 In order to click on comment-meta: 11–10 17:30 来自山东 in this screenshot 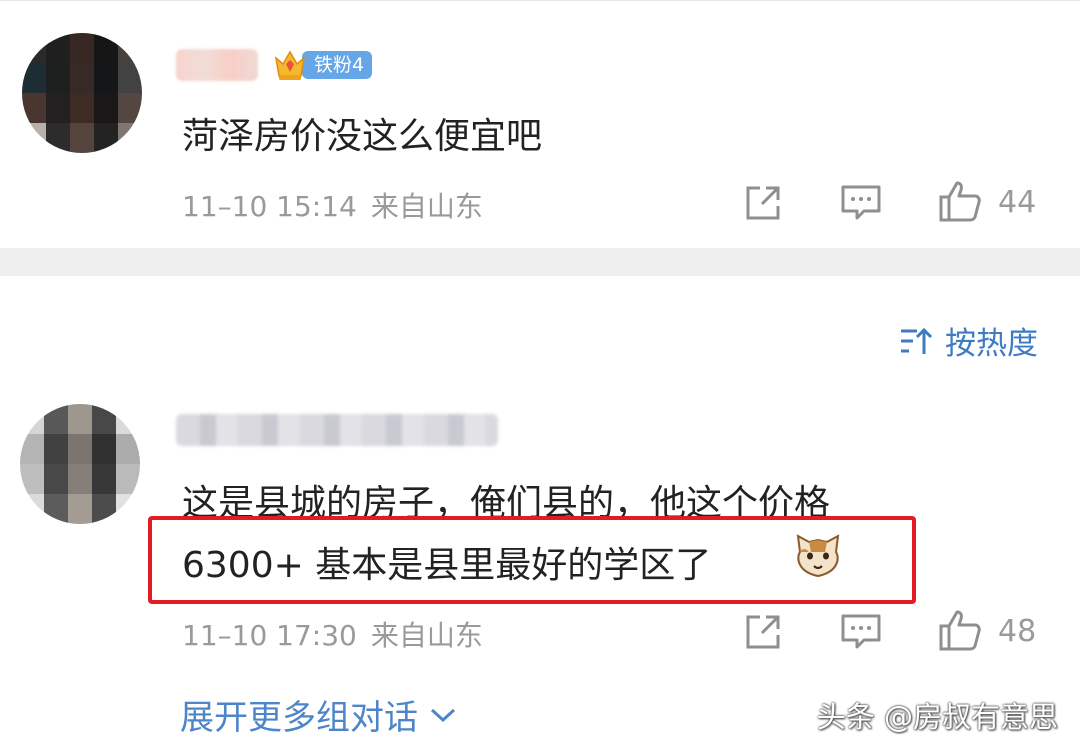, I will do `click(332, 634)`.